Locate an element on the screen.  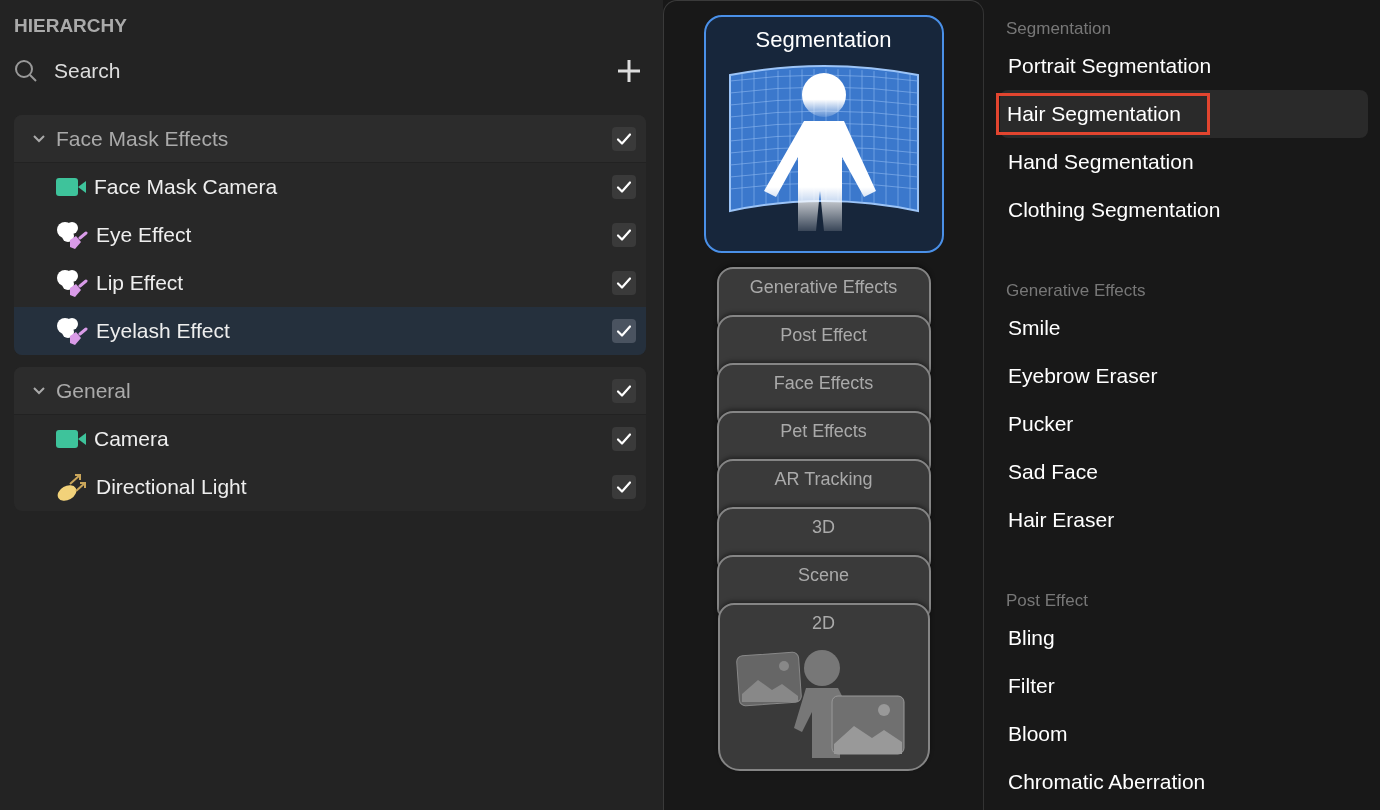
item-label: Chromatic Aberration is located at coordinates (1107, 782).